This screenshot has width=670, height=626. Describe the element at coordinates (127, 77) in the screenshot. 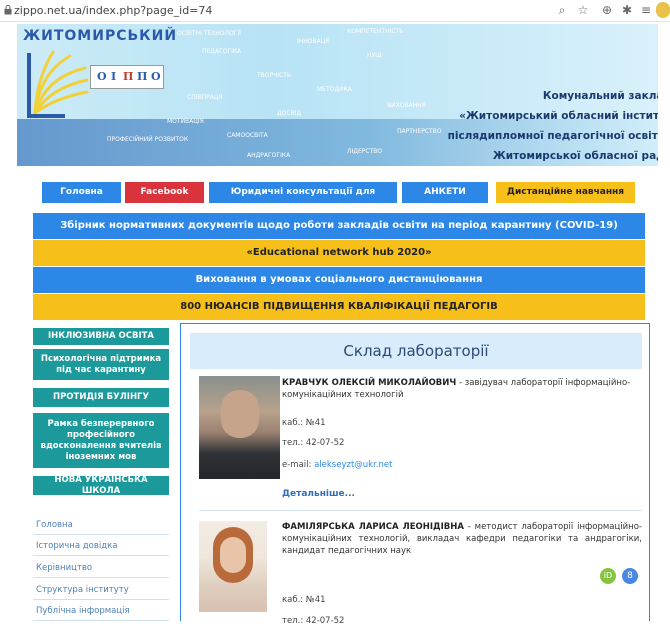

I see `logo-letters-box: О І П П О` at that location.